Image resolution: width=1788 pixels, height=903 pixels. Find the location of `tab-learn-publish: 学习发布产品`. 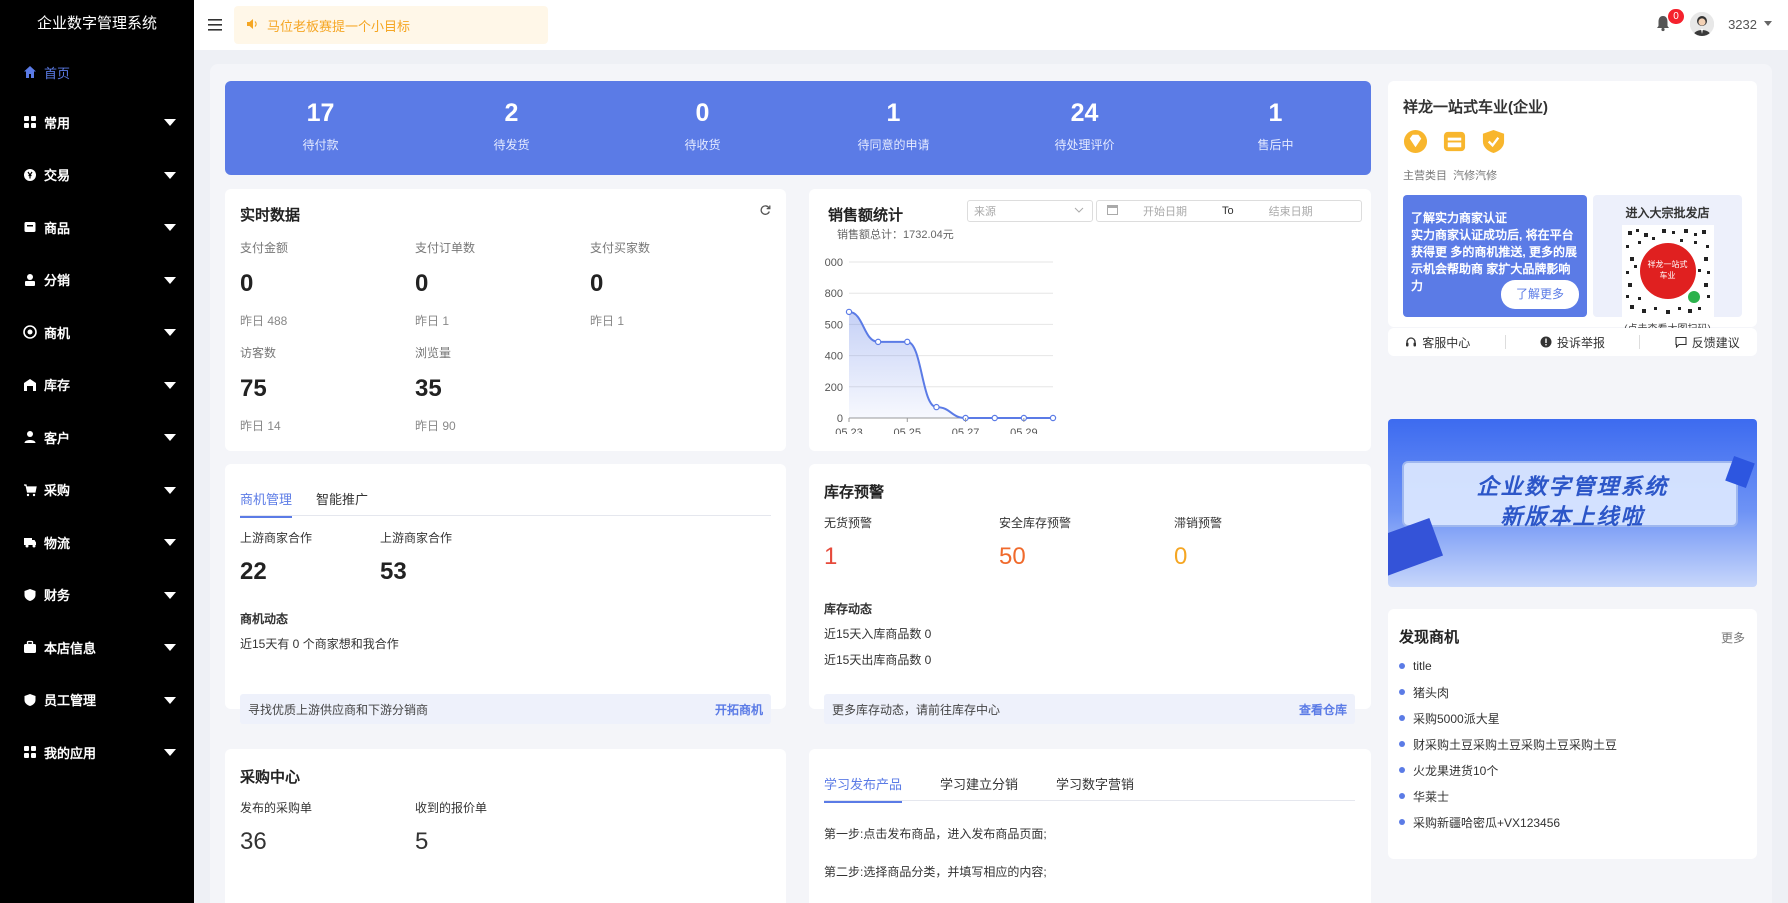

tab-learn-publish: 学习发布产品 is located at coordinates (863, 788).